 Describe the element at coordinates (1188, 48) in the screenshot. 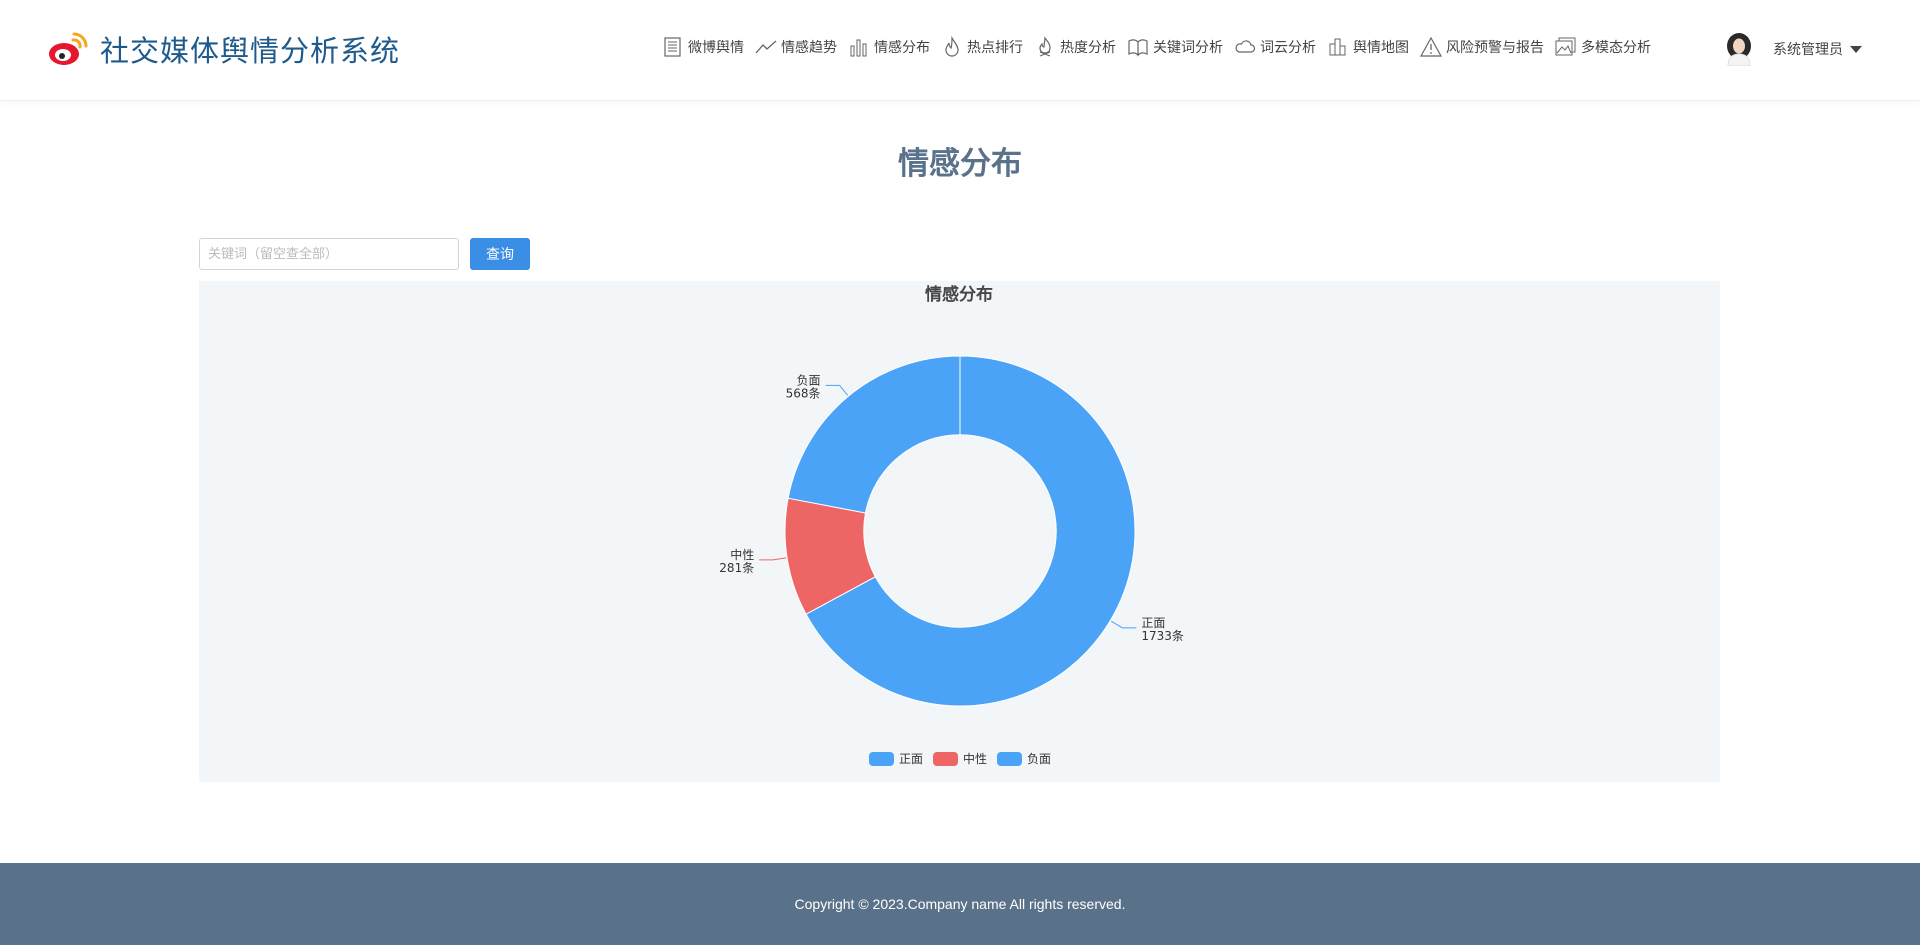

I see `nav-label: 关键词分析` at that location.